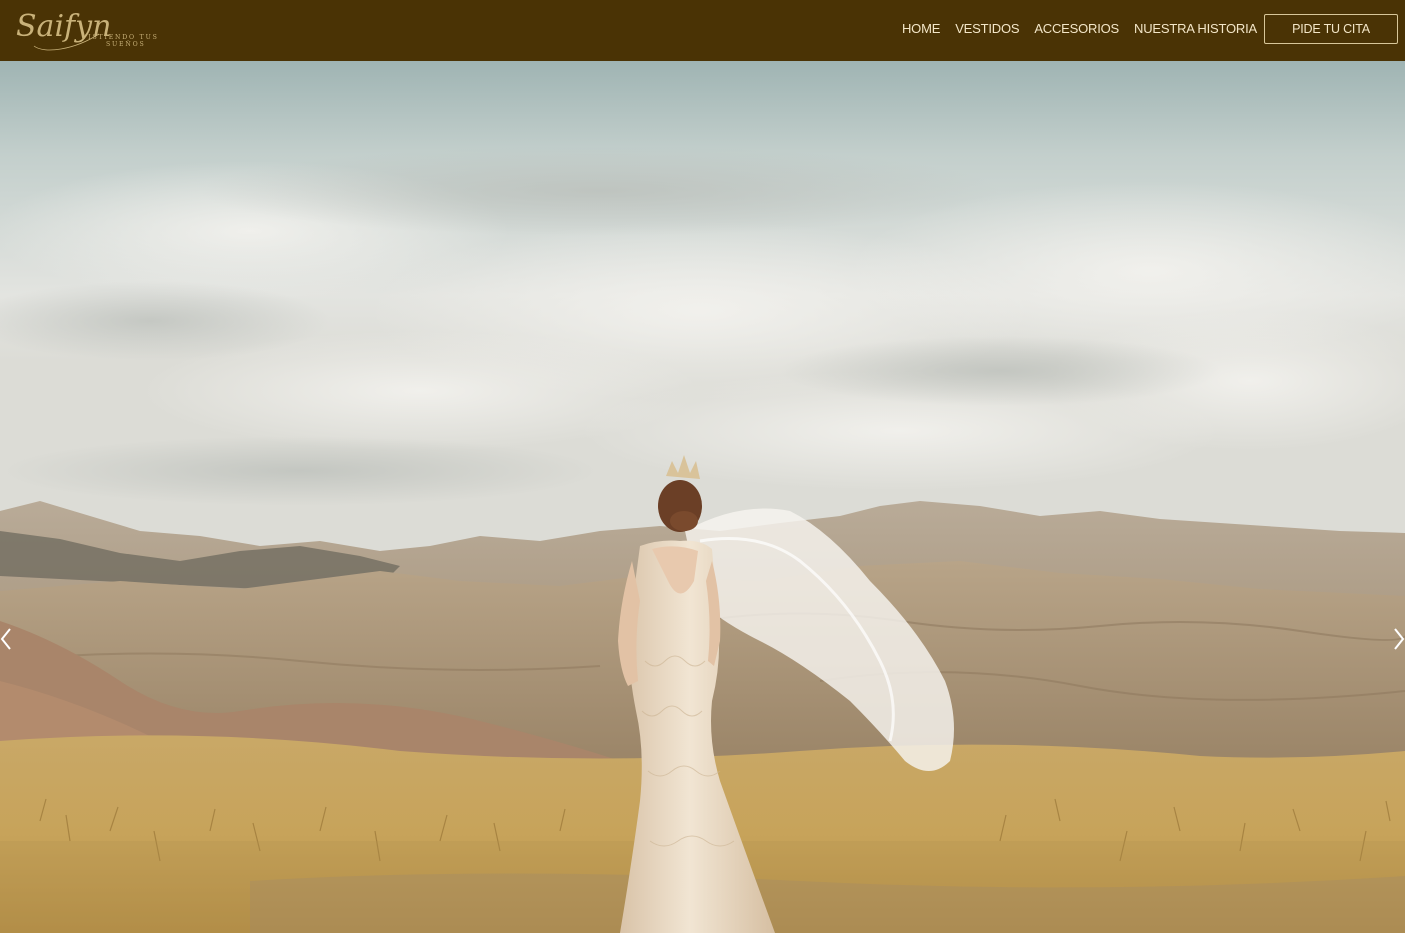  What do you see at coordinates (921, 28) in the screenshot?
I see `nav-item-home: HOME` at bounding box center [921, 28].